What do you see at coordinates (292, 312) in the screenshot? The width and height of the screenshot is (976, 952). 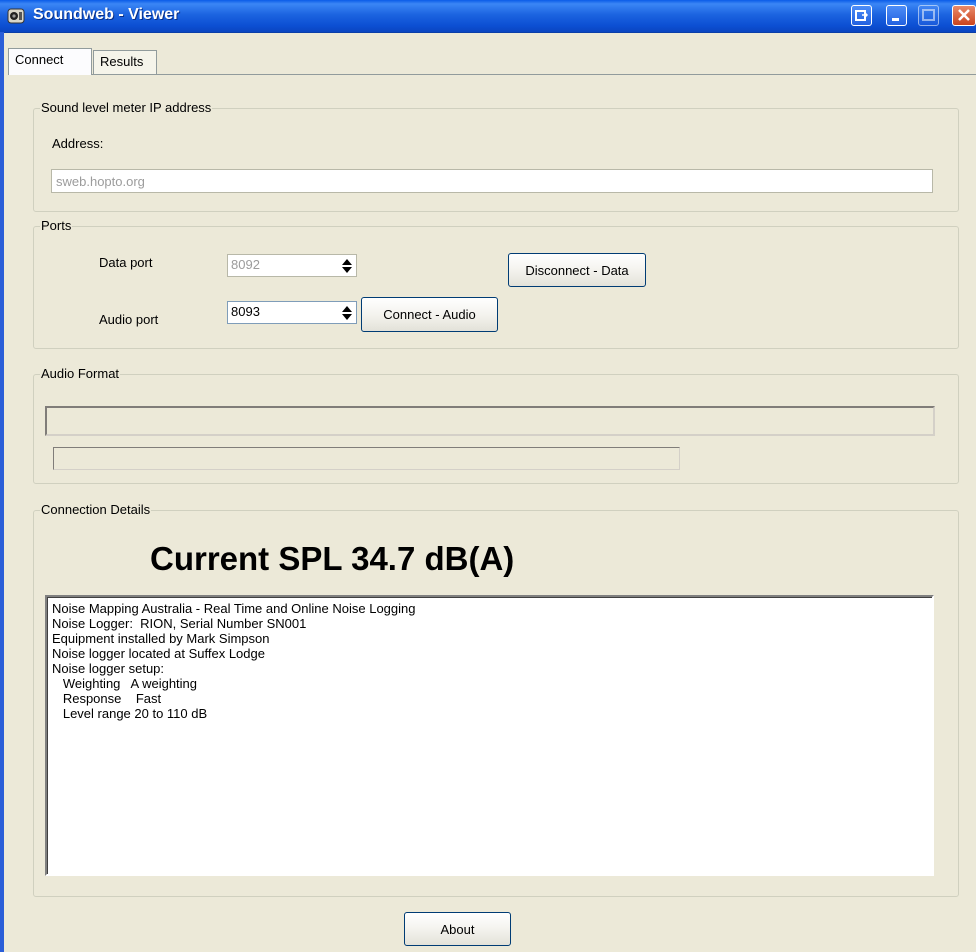 I see `audio-port-spinner: 8093` at bounding box center [292, 312].